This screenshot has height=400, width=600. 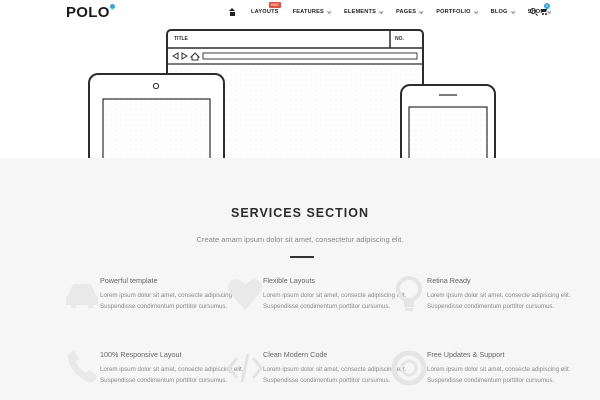 I want to click on heart-icon, so click(x=245, y=294).